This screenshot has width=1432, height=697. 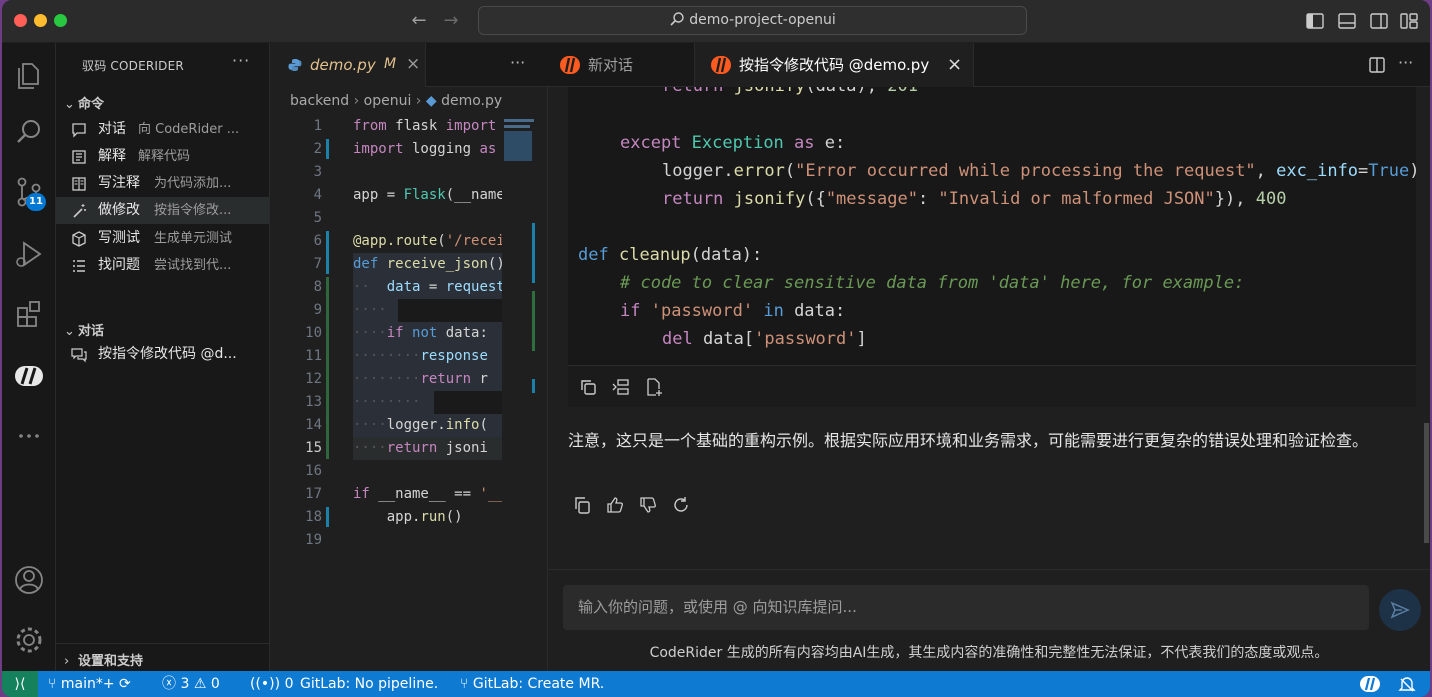 I want to click on ports-indicator: ((•)) 0, so click(x=271, y=684).